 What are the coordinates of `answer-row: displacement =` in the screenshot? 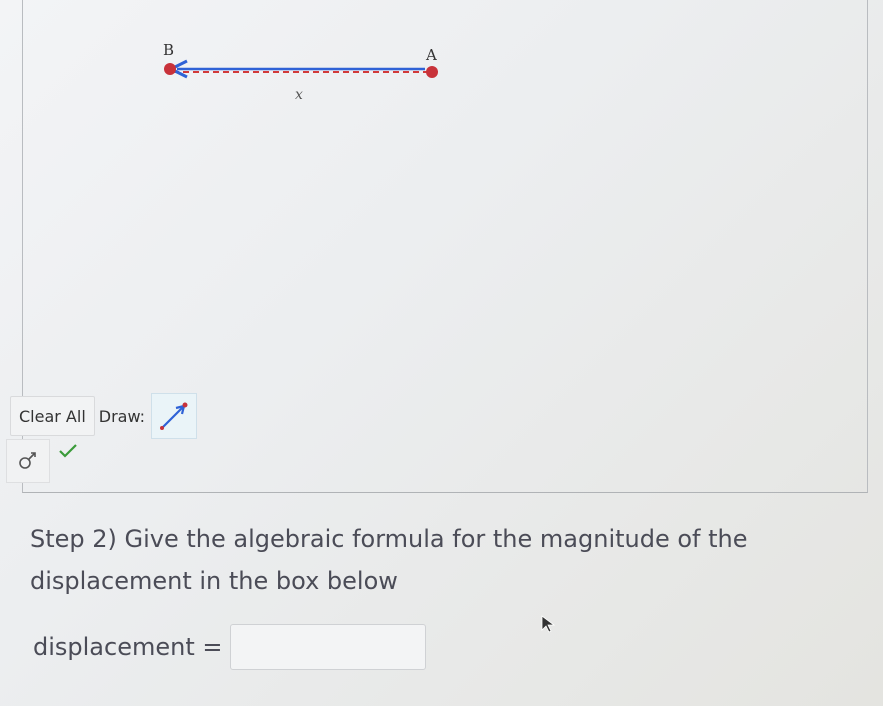 It's located at (230, 647).